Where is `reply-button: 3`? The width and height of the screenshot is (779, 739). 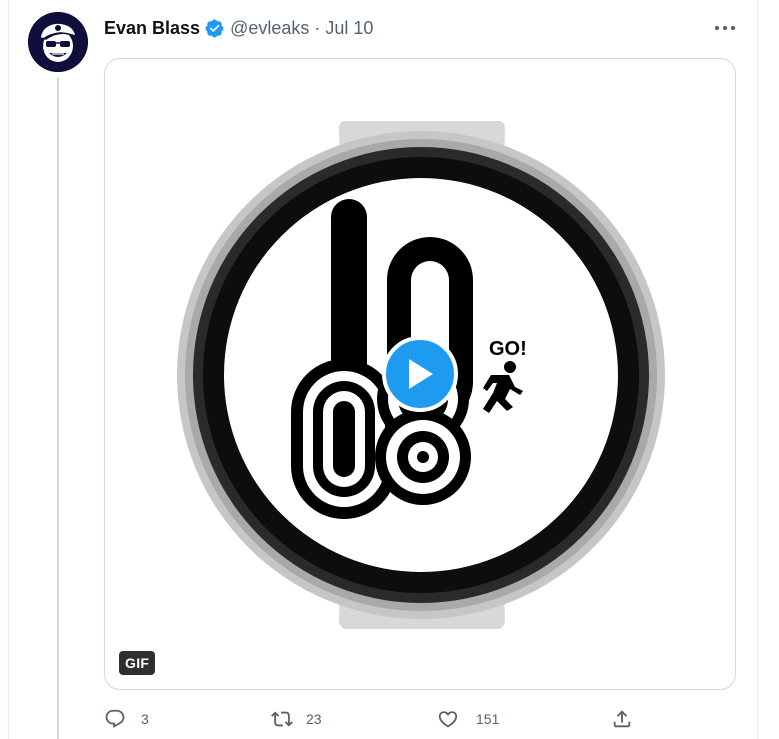 reply-button: 3 is located at coordinates (126, 719).